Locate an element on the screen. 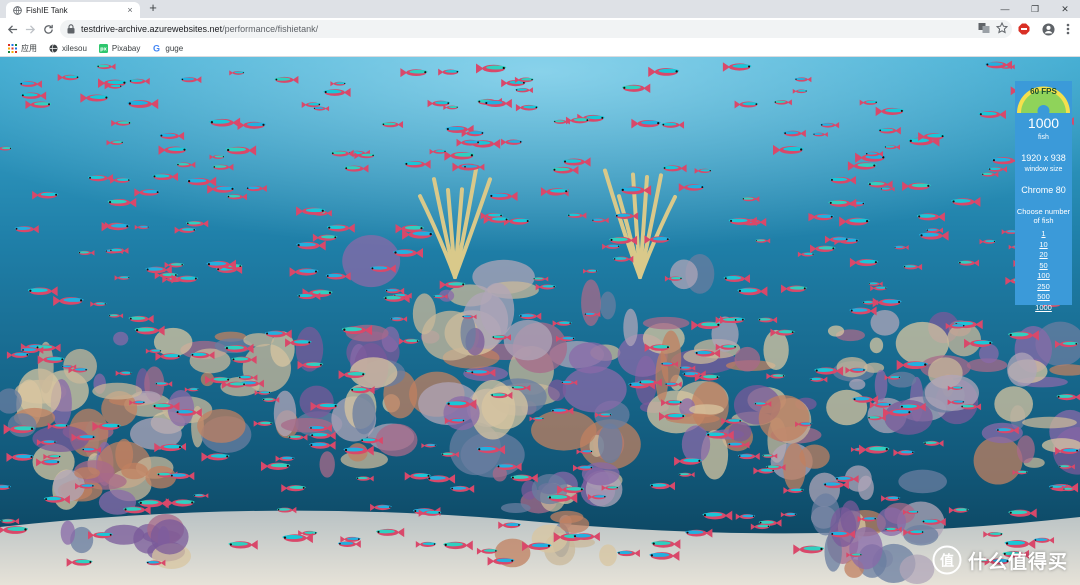  bookmark-guge: G guge is located at coordinates (167, 48).